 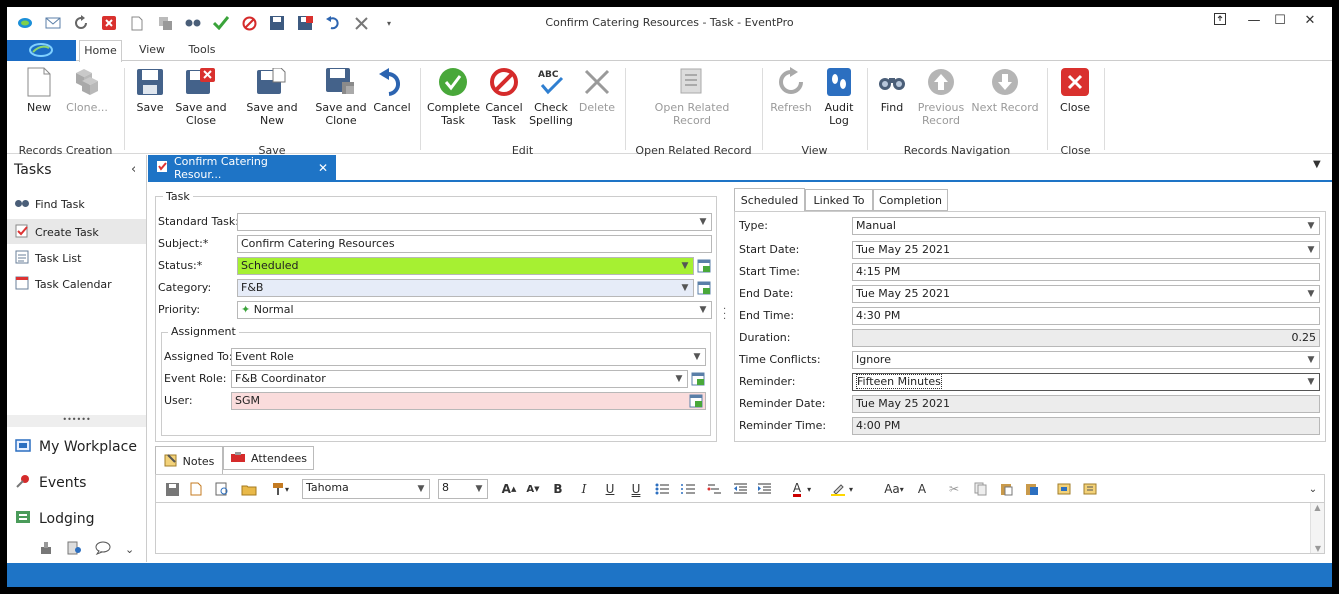 What do you see at coordinates (954, 489) in the screenshot?
I see `cut-icon: ✂` at bounding box center [954, 489].